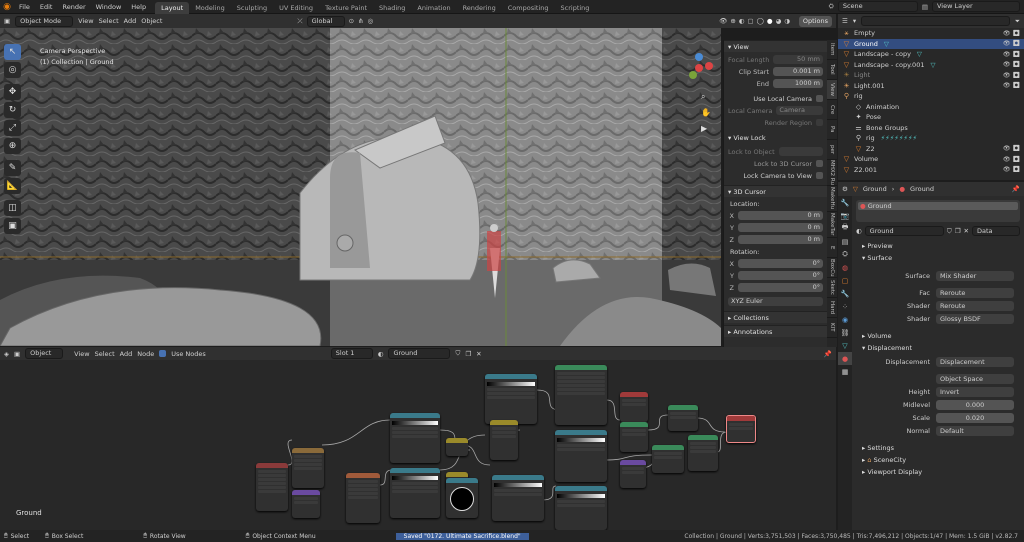 This screenshot has height=542, width=1024. What do you see at coordinates (44, 353) in the screenshot?
I see `shader-type-selector: Object` at bounding box center [44, 353].